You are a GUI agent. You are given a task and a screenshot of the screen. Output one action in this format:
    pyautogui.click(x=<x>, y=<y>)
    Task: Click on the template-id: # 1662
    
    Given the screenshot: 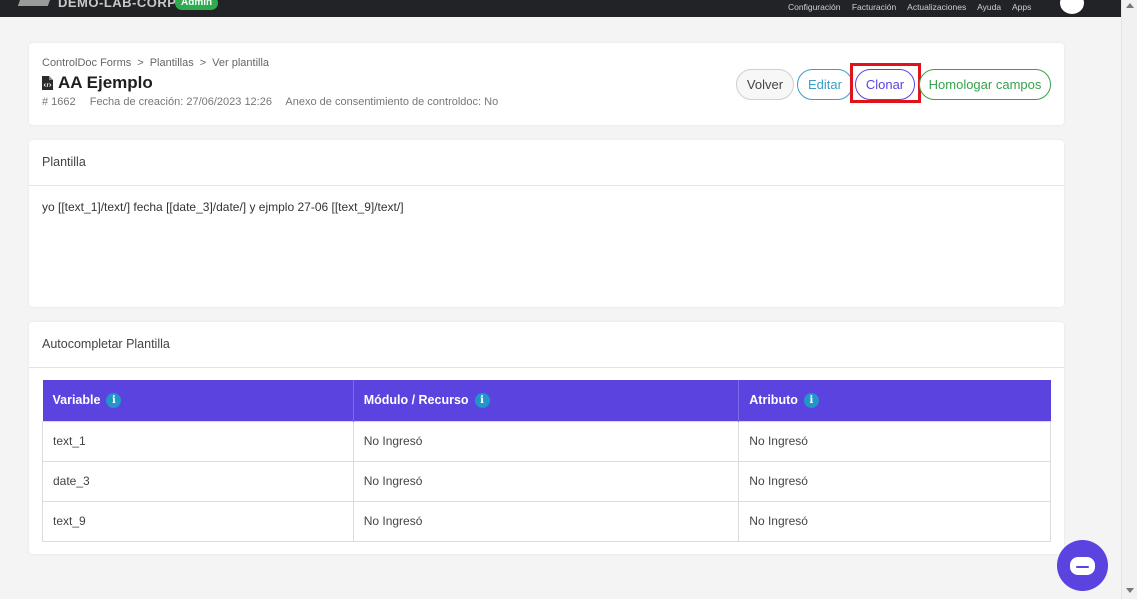 What is the action you would take?
    pyautogui.click(x=59, y=102)
    